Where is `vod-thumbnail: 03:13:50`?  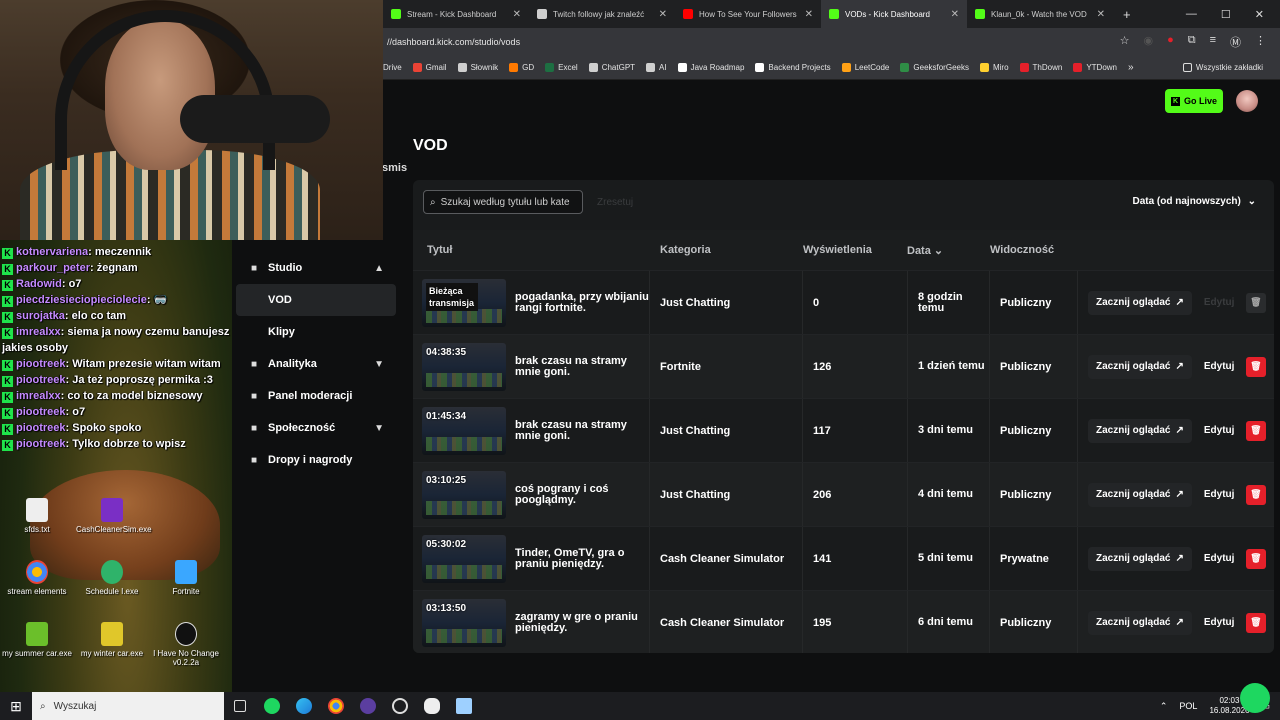
vod-thumbnail: 03:13:50 is located at coordinates (464, 622).